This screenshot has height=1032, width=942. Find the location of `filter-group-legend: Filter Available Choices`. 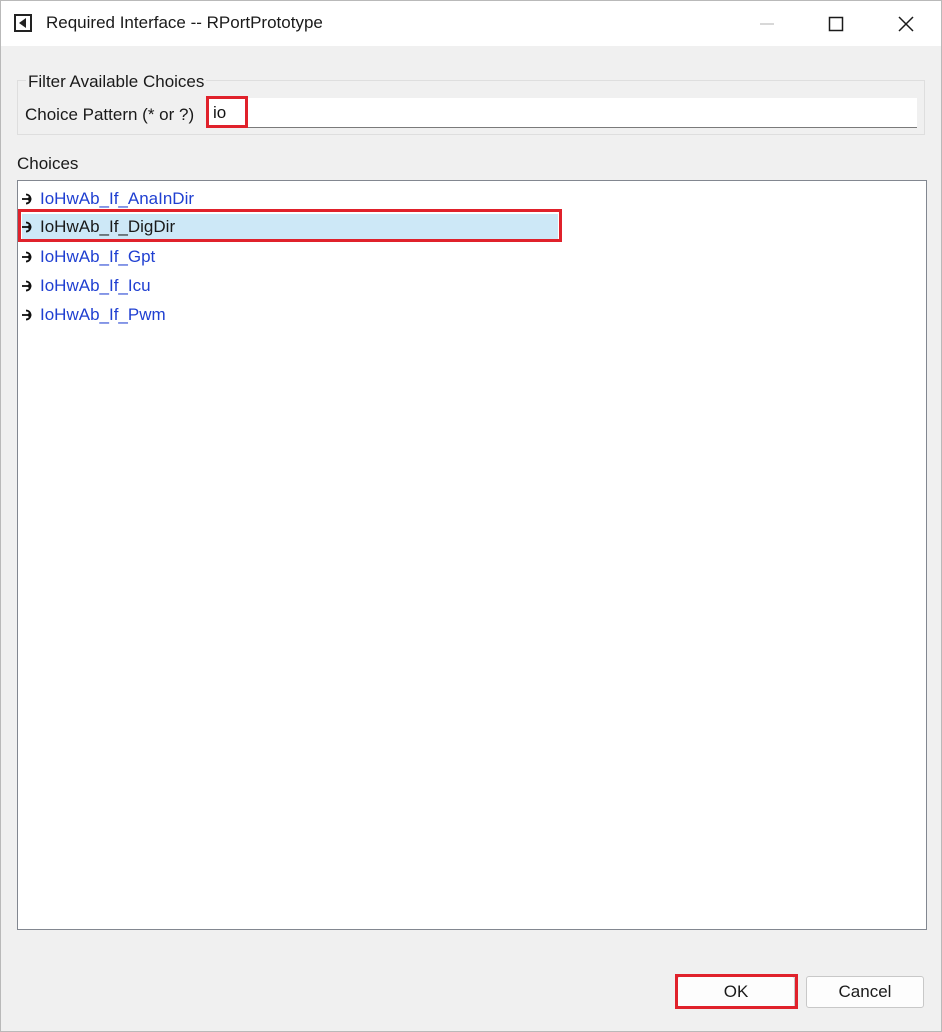

filter-group-legend: Filter Available Choices is located at coordinates (116, 82).